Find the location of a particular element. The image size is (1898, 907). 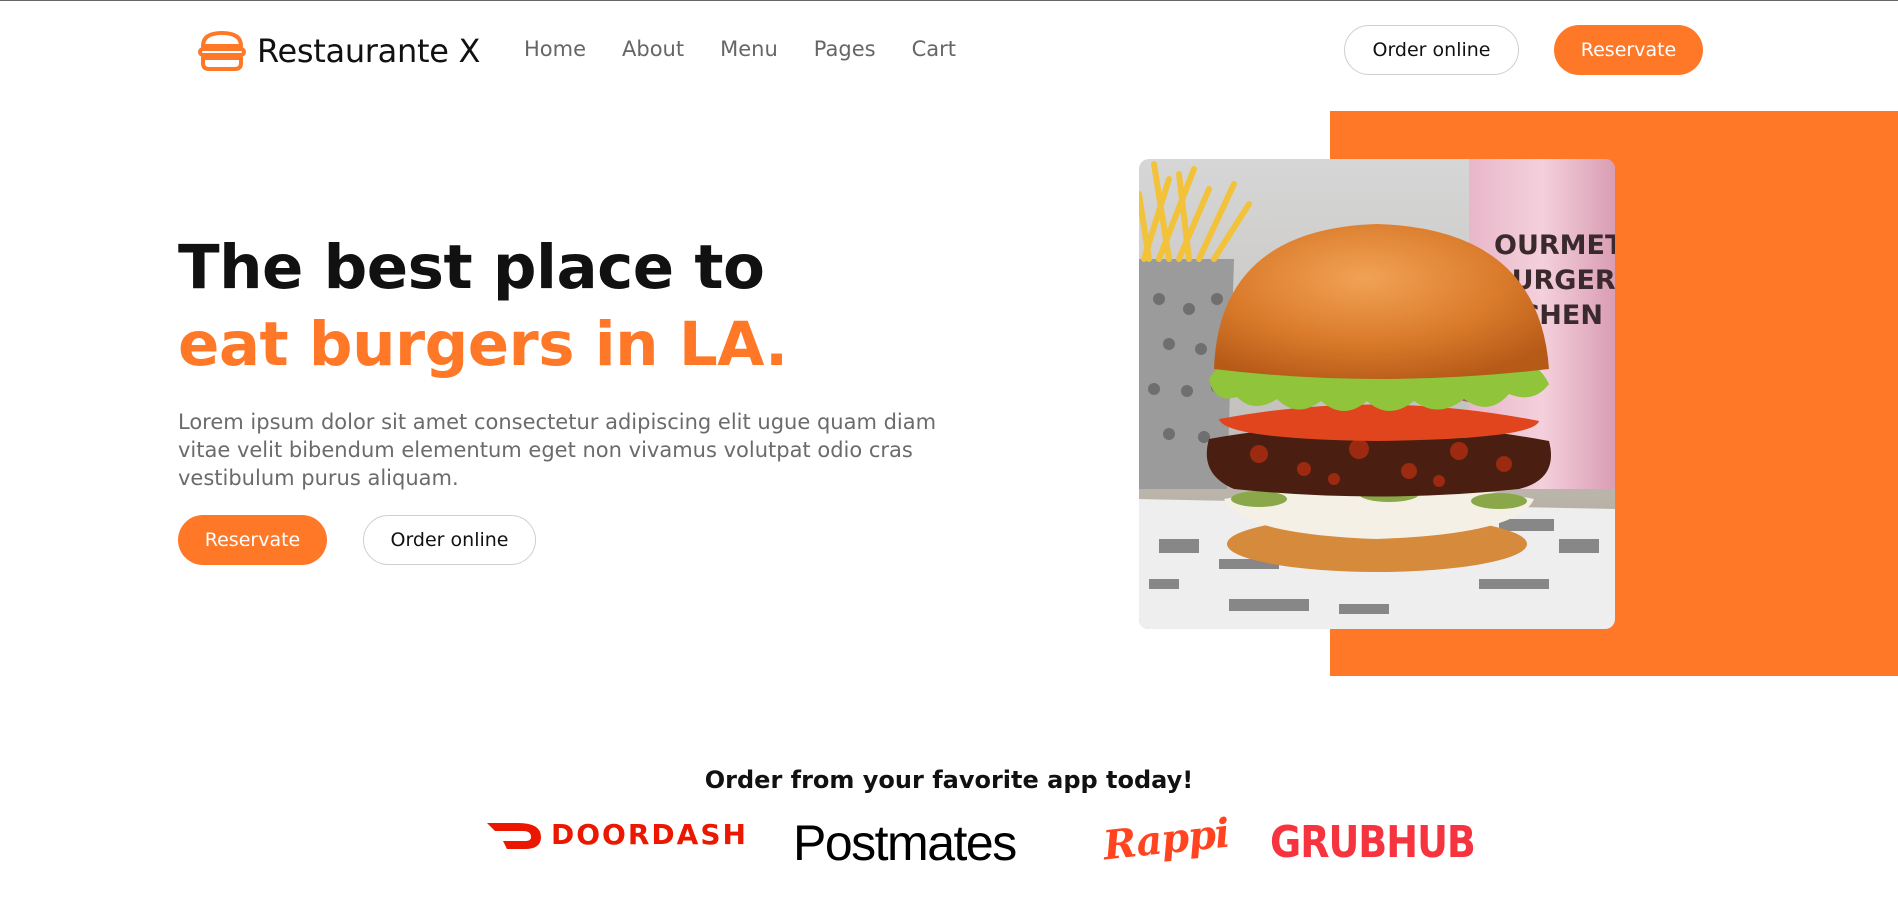

hero-reservate-button: Reservate is located at coordinates (252, 540).